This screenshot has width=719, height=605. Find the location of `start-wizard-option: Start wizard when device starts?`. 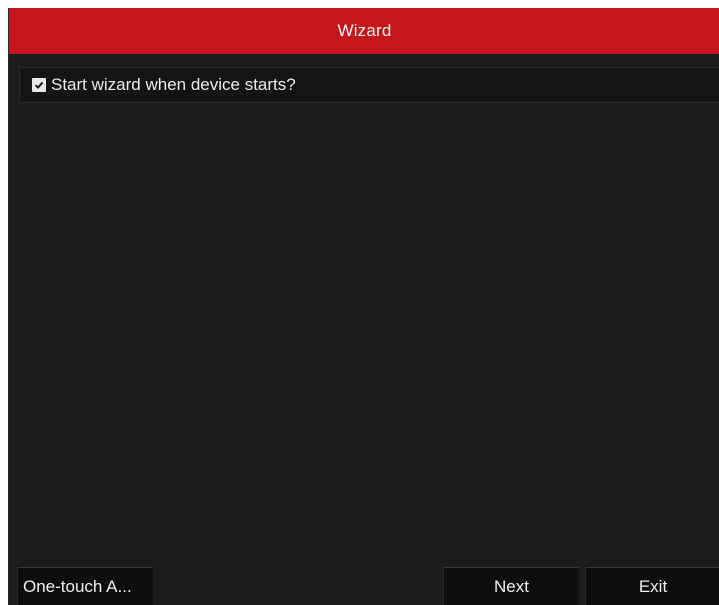

start-wizard-option: Start wizard when device starts? is located at coordinates (369, 85).